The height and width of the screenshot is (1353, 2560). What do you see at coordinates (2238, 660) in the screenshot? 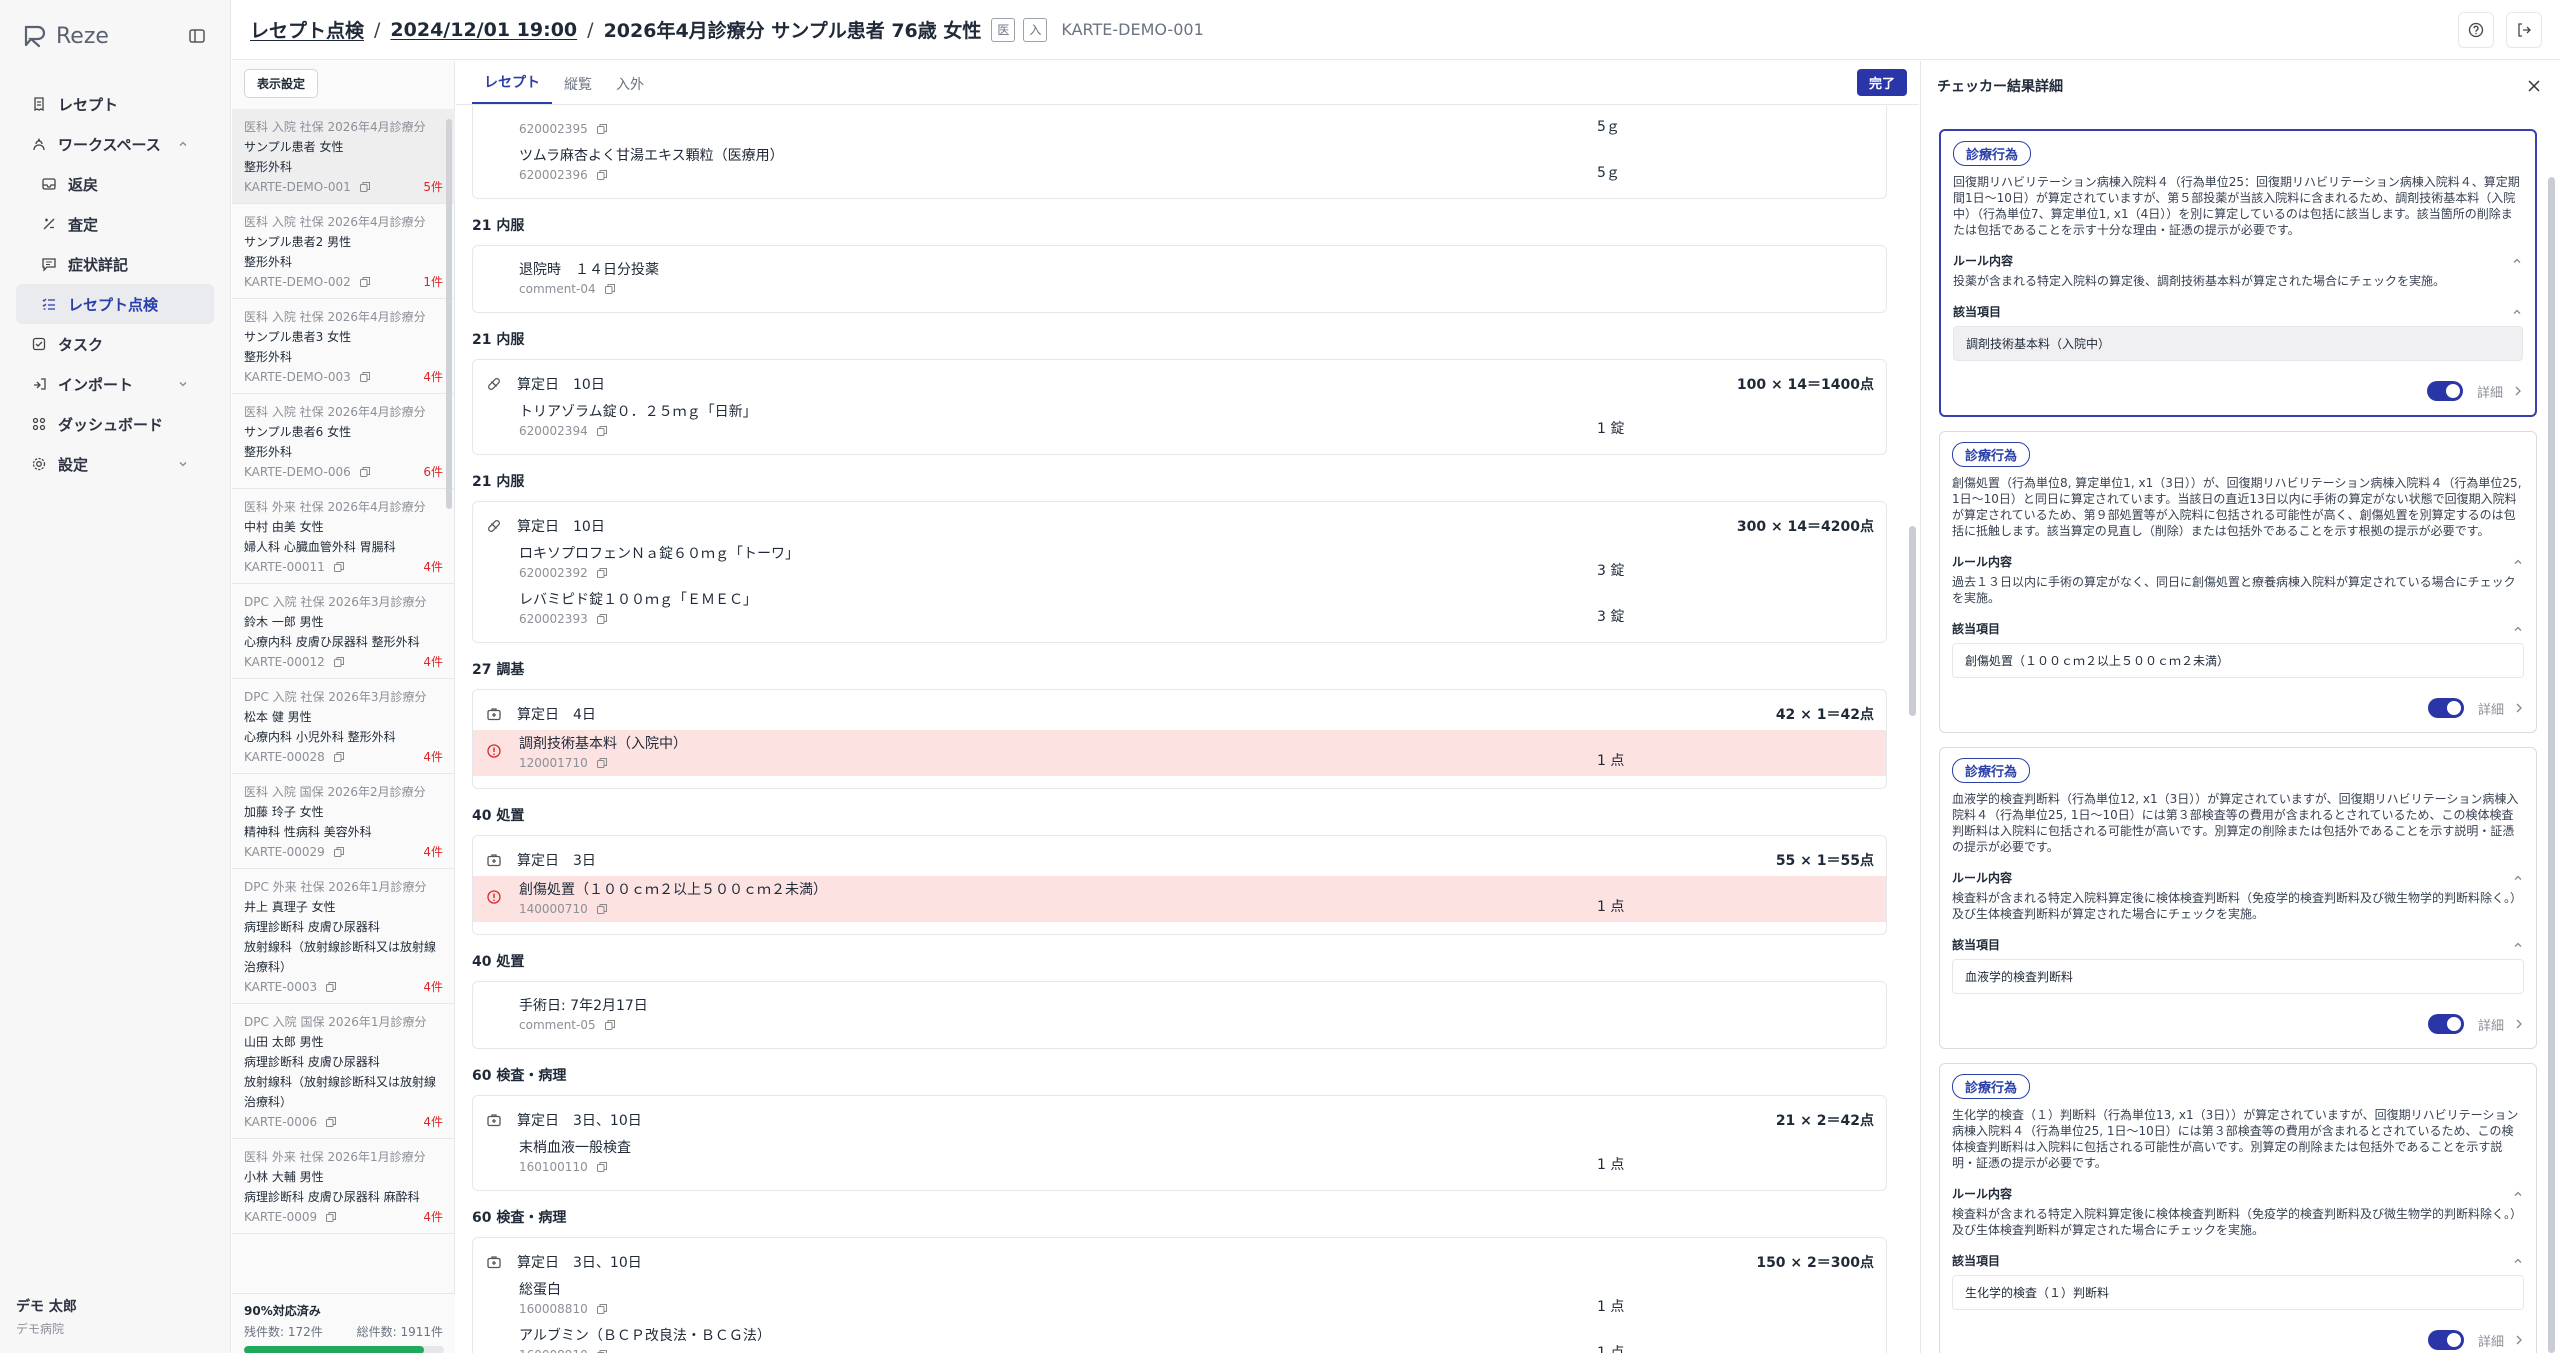
I see `target-item: 創傷処置（１００ｃｍ２以上５００ｃｍ２未満）` at bounding box center [2238, 660].